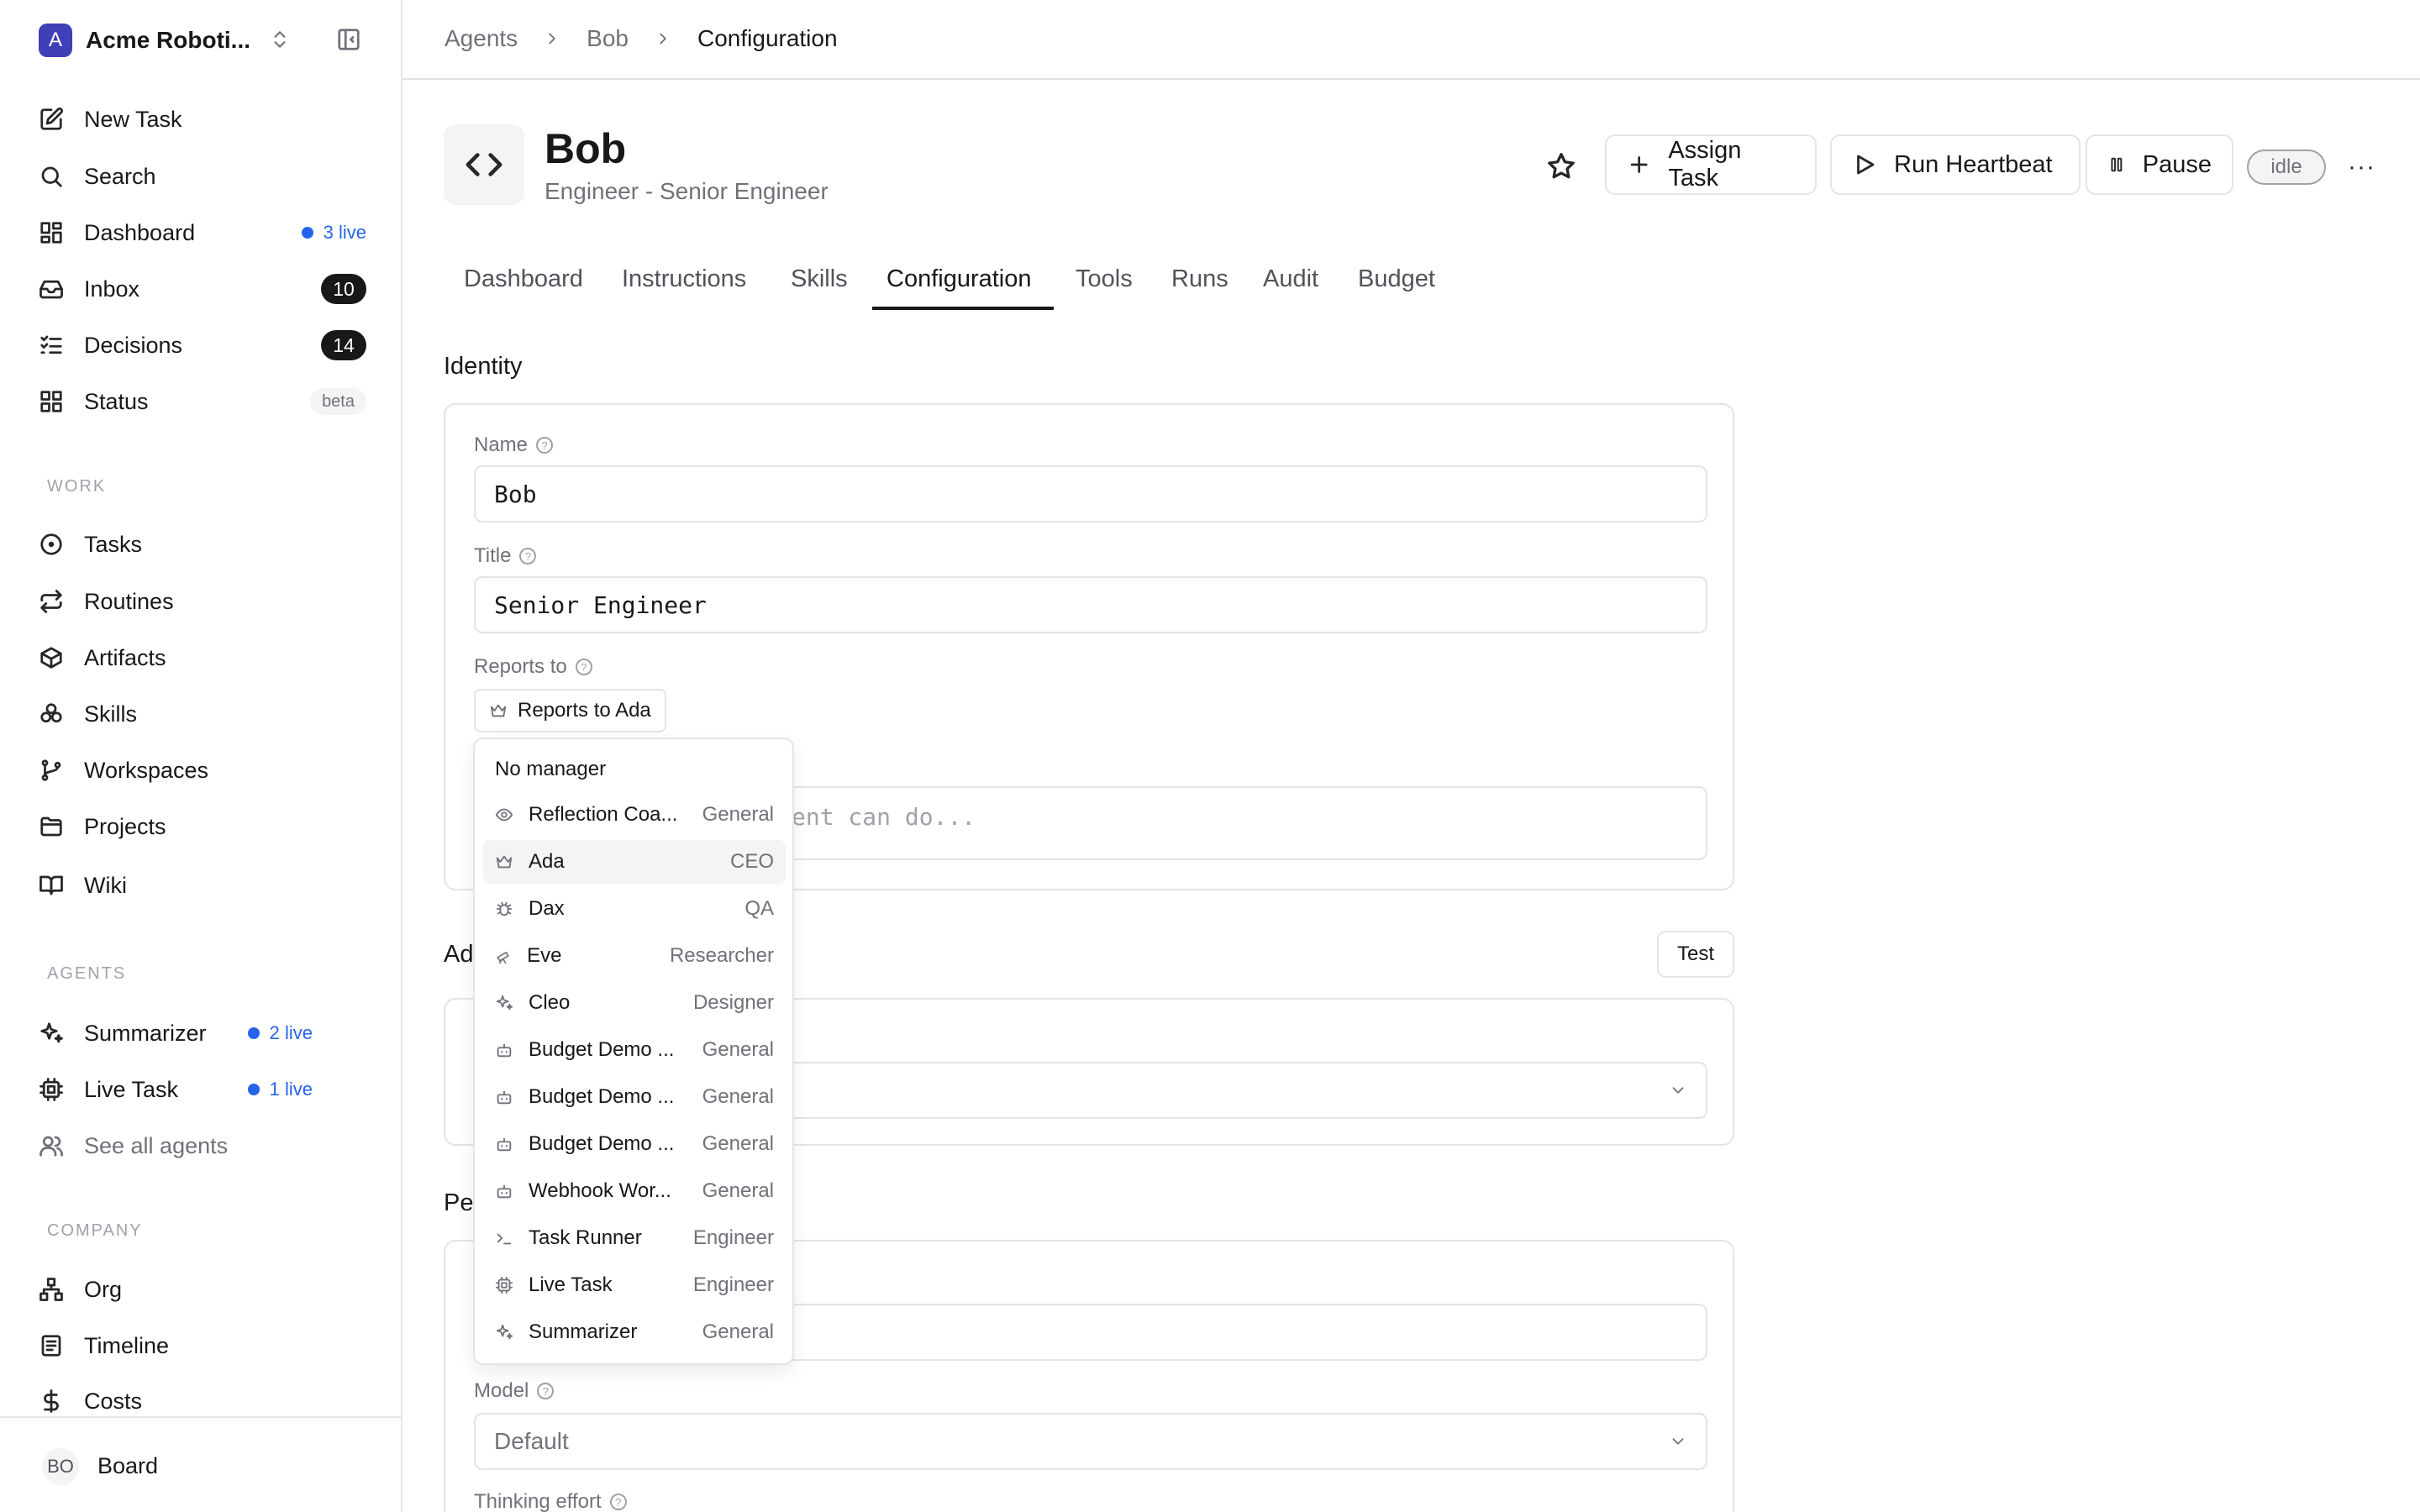  I want to click on pause-button: Pause, so click(2159, 164).